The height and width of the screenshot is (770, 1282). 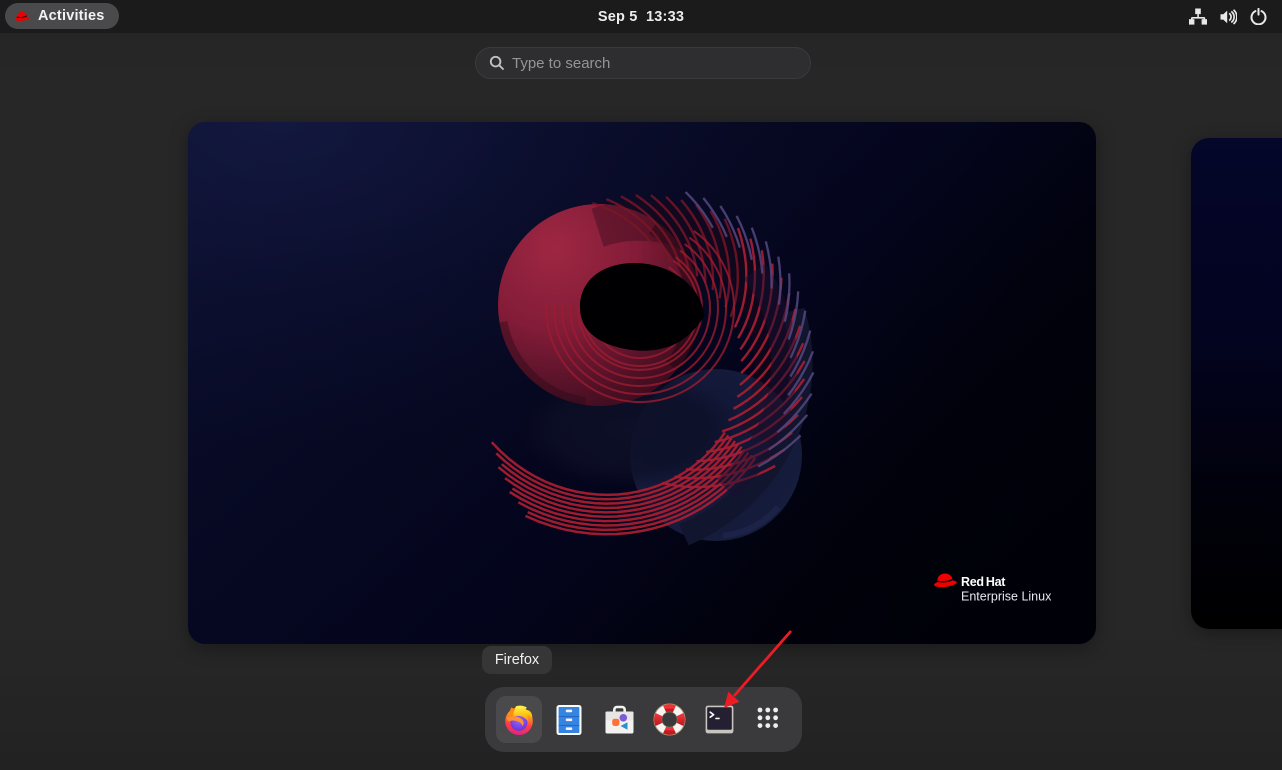 I want to click on svg-text: Enterprise Linux, so click(x=1006, y=597).